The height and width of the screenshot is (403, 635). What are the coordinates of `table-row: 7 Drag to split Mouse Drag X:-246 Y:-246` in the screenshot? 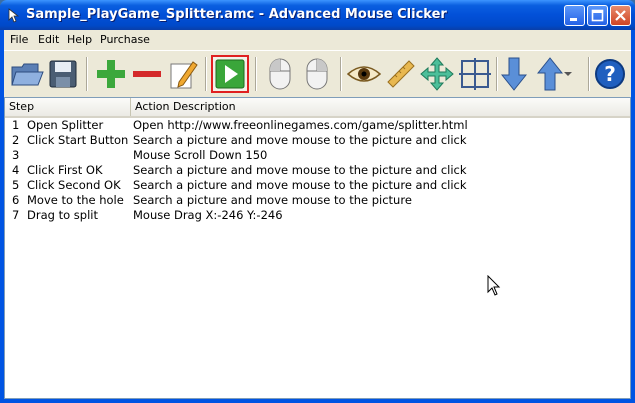 It's located at (317, 215).